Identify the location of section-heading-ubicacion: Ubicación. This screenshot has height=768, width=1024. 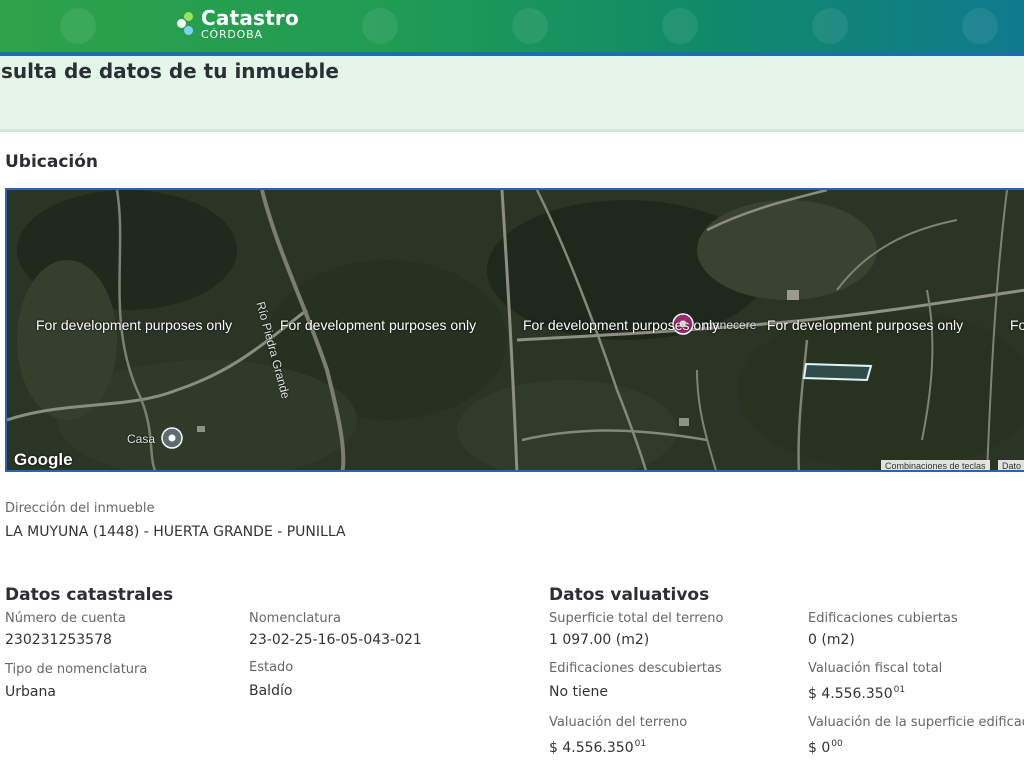
(52, 162).